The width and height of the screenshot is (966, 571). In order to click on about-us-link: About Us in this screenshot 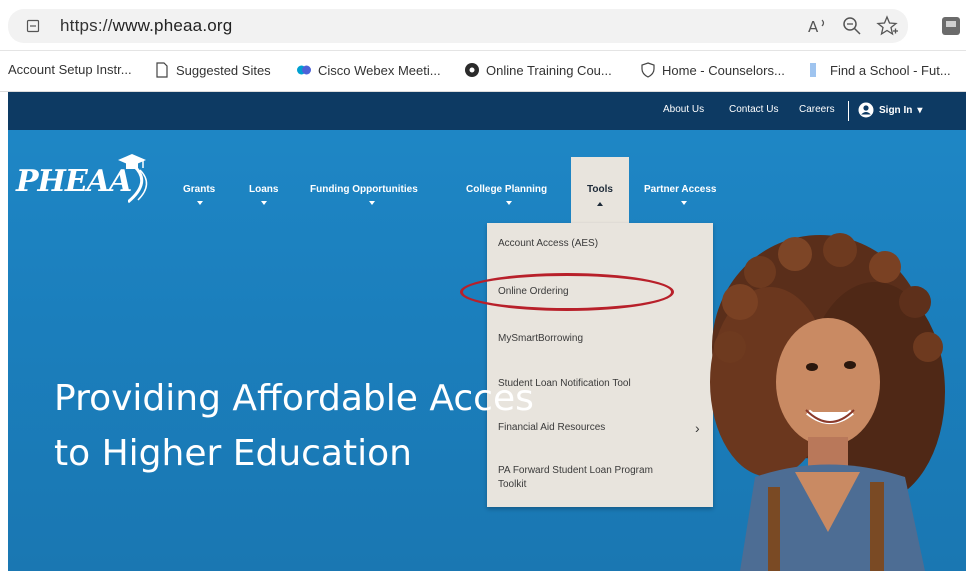, I will do `click(683, 109)`.